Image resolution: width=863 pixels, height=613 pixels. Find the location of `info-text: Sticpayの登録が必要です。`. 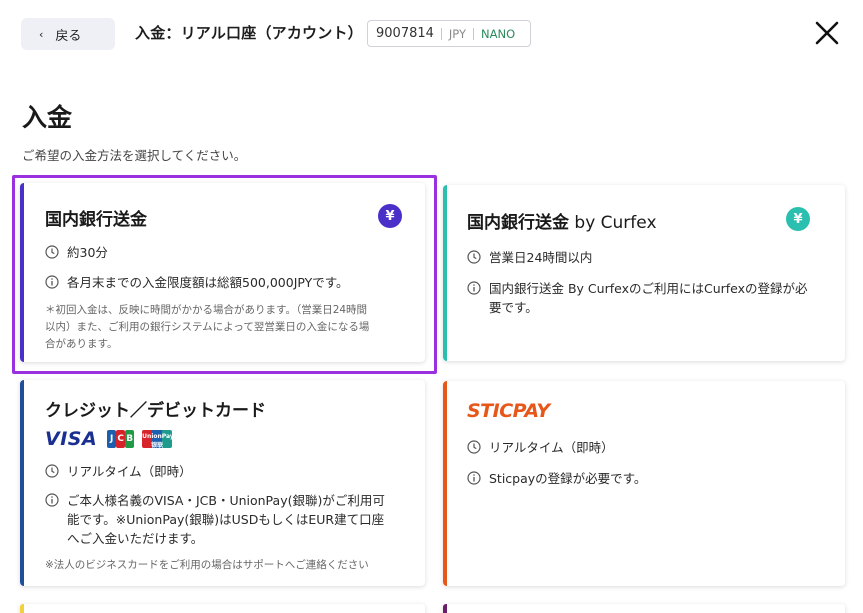

info-text: Sticpayの登録が必要です。 is located at coordinates (568, 478).